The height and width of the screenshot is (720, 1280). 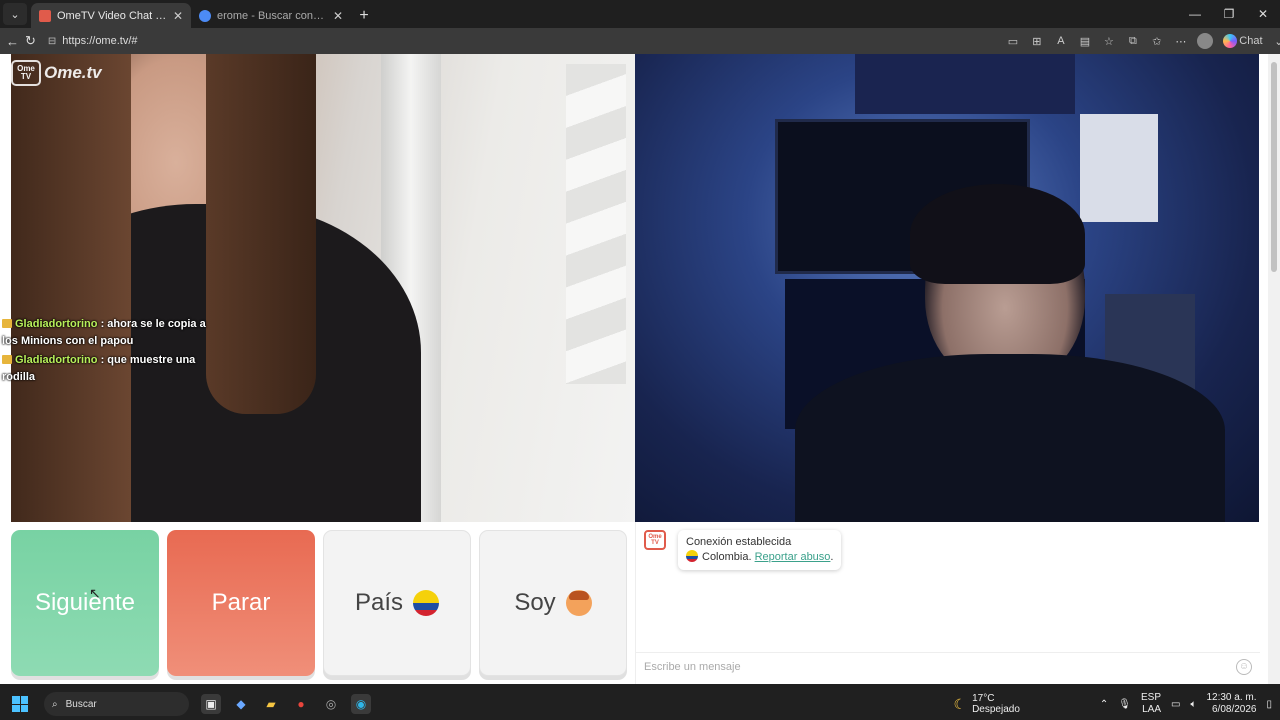 I want to click on stop-button-label: Parar, so click(x=241, y=602).